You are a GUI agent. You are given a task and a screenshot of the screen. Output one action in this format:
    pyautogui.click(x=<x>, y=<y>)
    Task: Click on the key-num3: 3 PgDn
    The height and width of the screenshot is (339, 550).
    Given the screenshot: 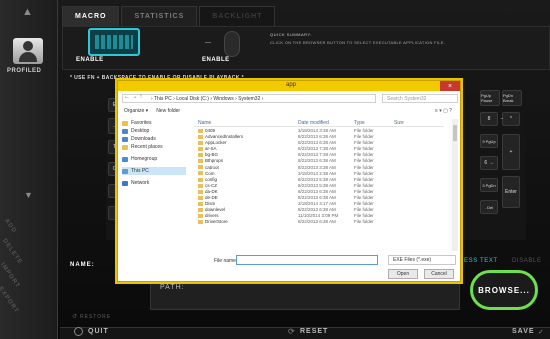 What is the action you would take?
    pyautogui.click(x=489, y=185)
    